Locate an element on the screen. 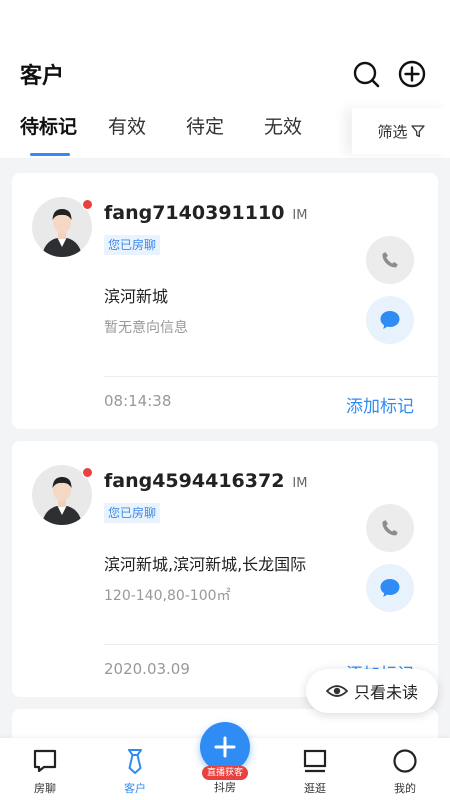  tab-bar-label: 逛逛 is located at coordinates (315, 788).